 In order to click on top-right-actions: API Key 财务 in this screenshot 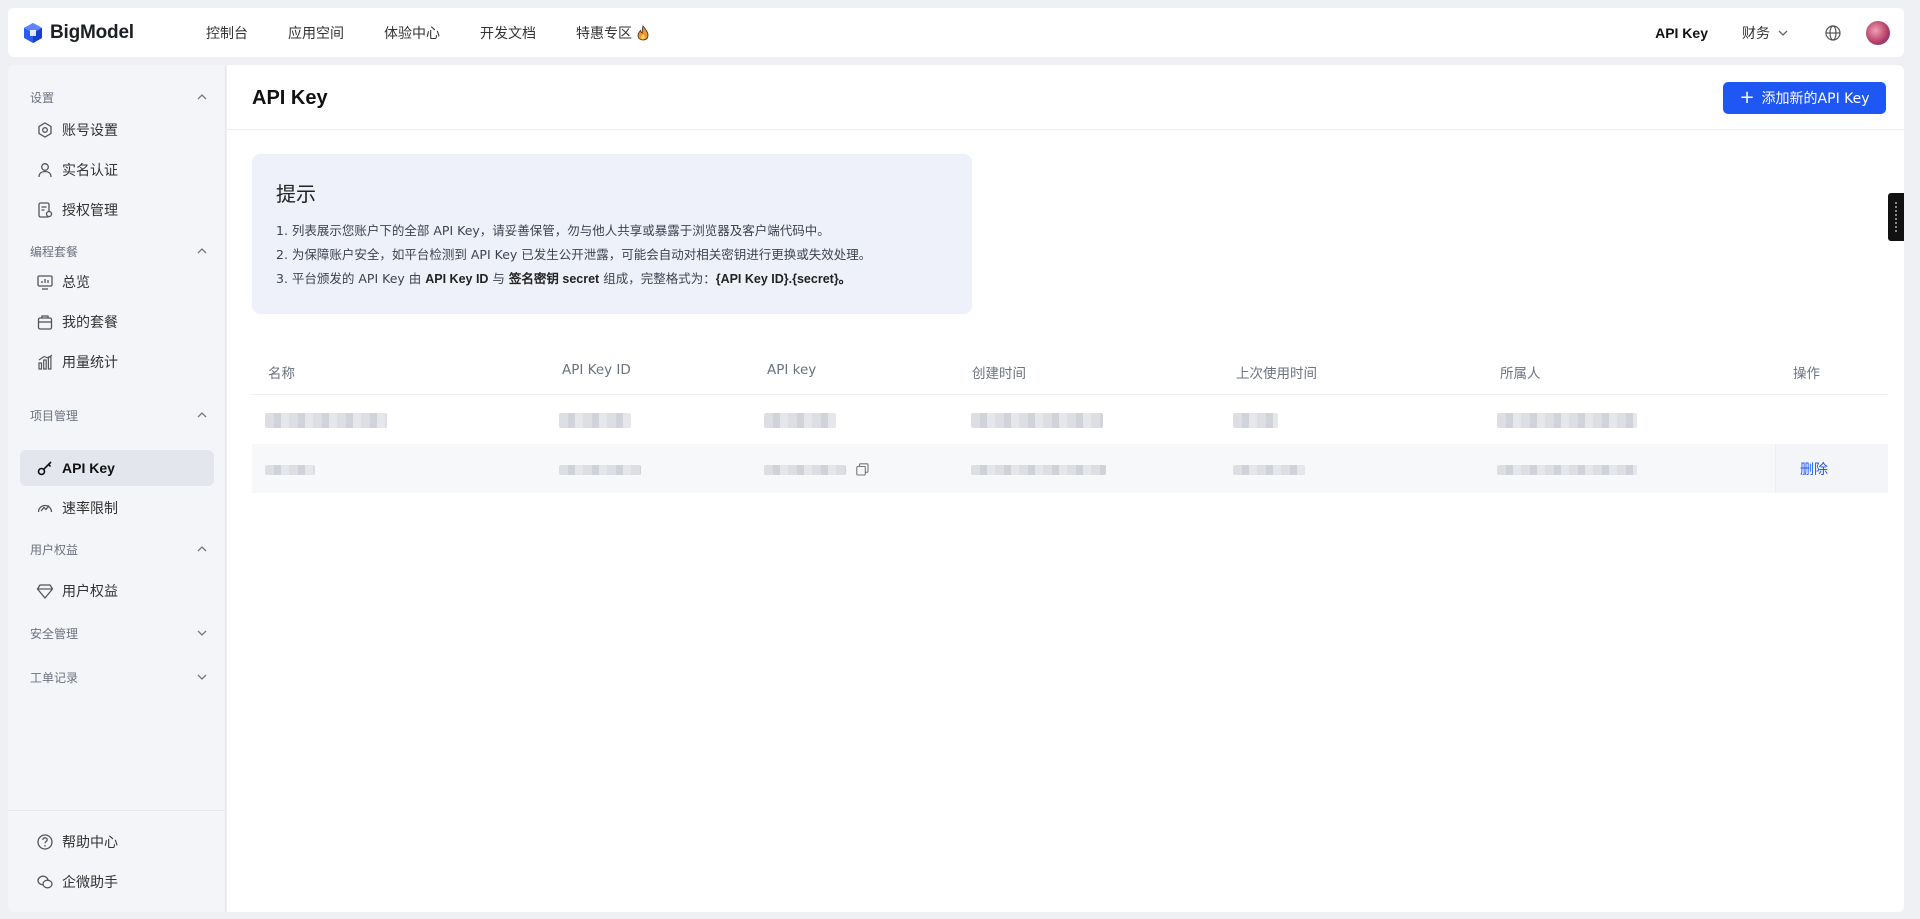, I will do `click(1772, 32)`.